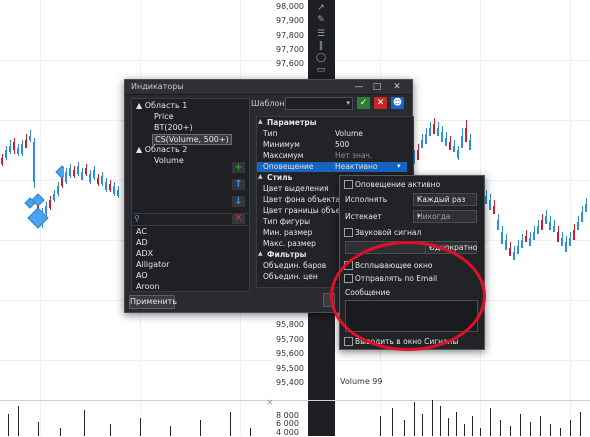 The height and width of the screenshot is (437, 590). What do you see at coordinates (152, 264) in the screenshot?
I see `list-item: Alligator` at bounding box center [152, 264].